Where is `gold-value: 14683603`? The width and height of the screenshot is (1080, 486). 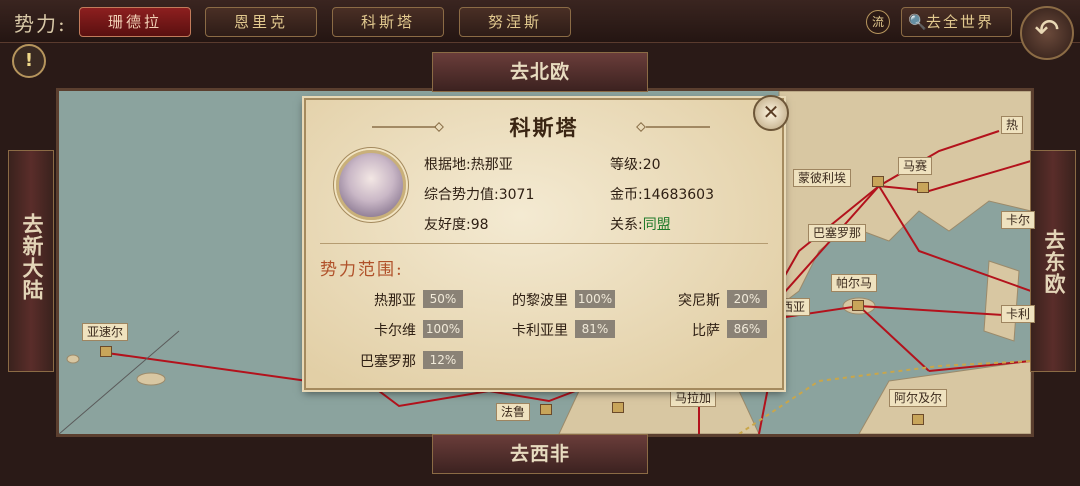 gold-value: 14683603 is located at coordinates (678, 195).